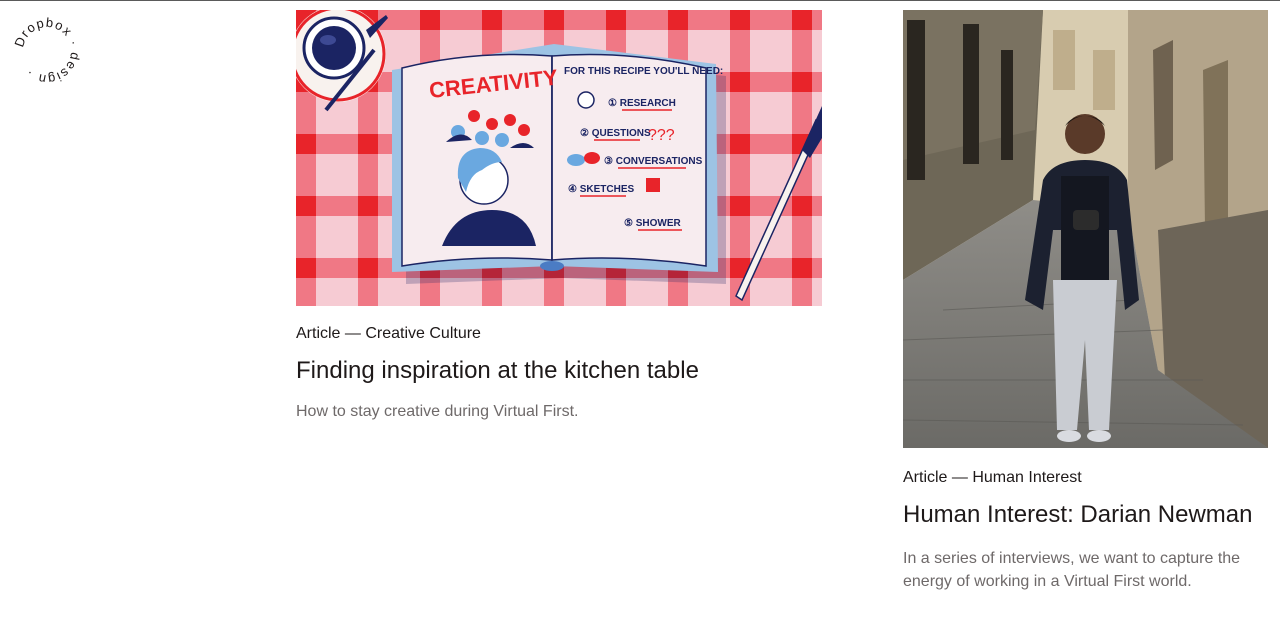  What do you see at coordinates (601, 189) in the screenshot?
I see `recipe-step-4: ④ SKETCHES` at bounding box center [601, 189].